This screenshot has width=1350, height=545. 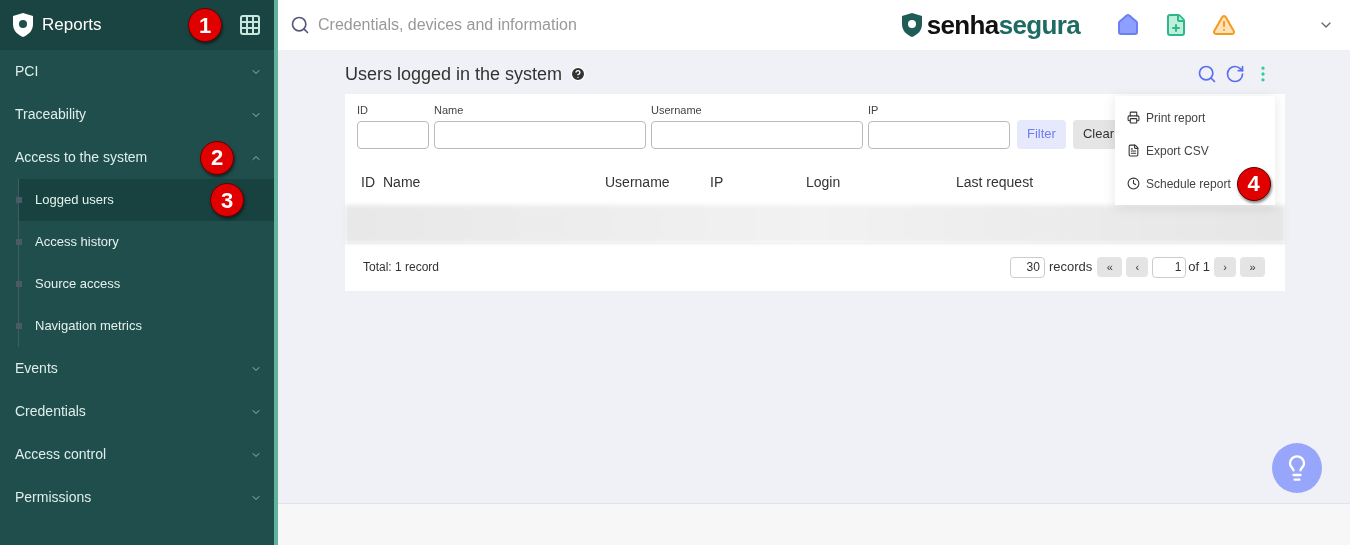 What do you see at coordinates (677, 110) in the screenshot?
I see `field-label: Username` at bounding box center [677, 110].